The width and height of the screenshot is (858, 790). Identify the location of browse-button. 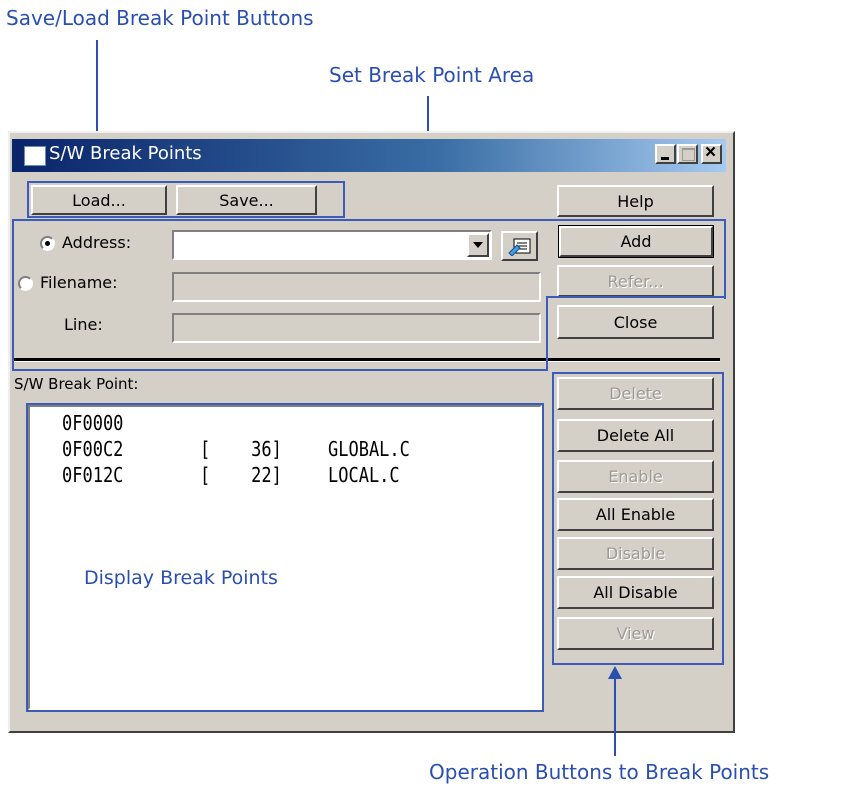
(519, 246).